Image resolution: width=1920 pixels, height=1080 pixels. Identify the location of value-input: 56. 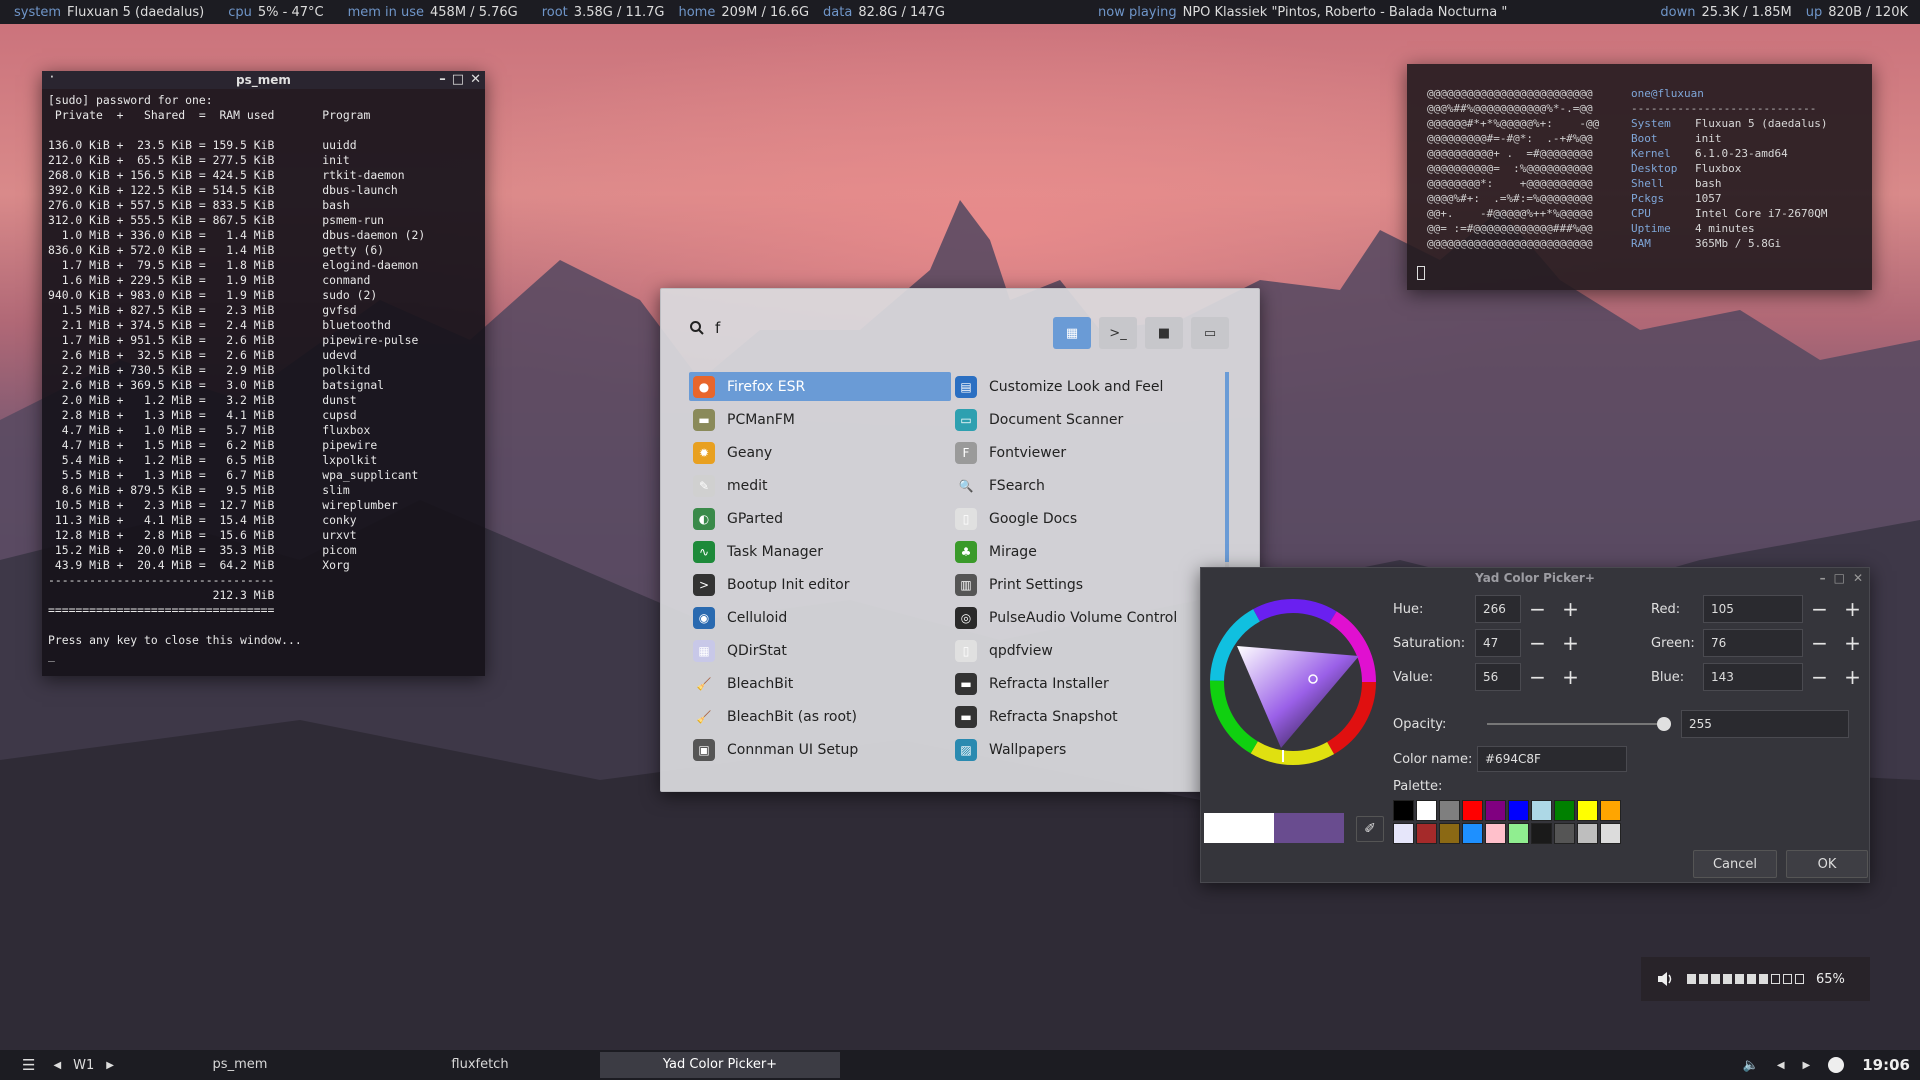
(1498, 677).